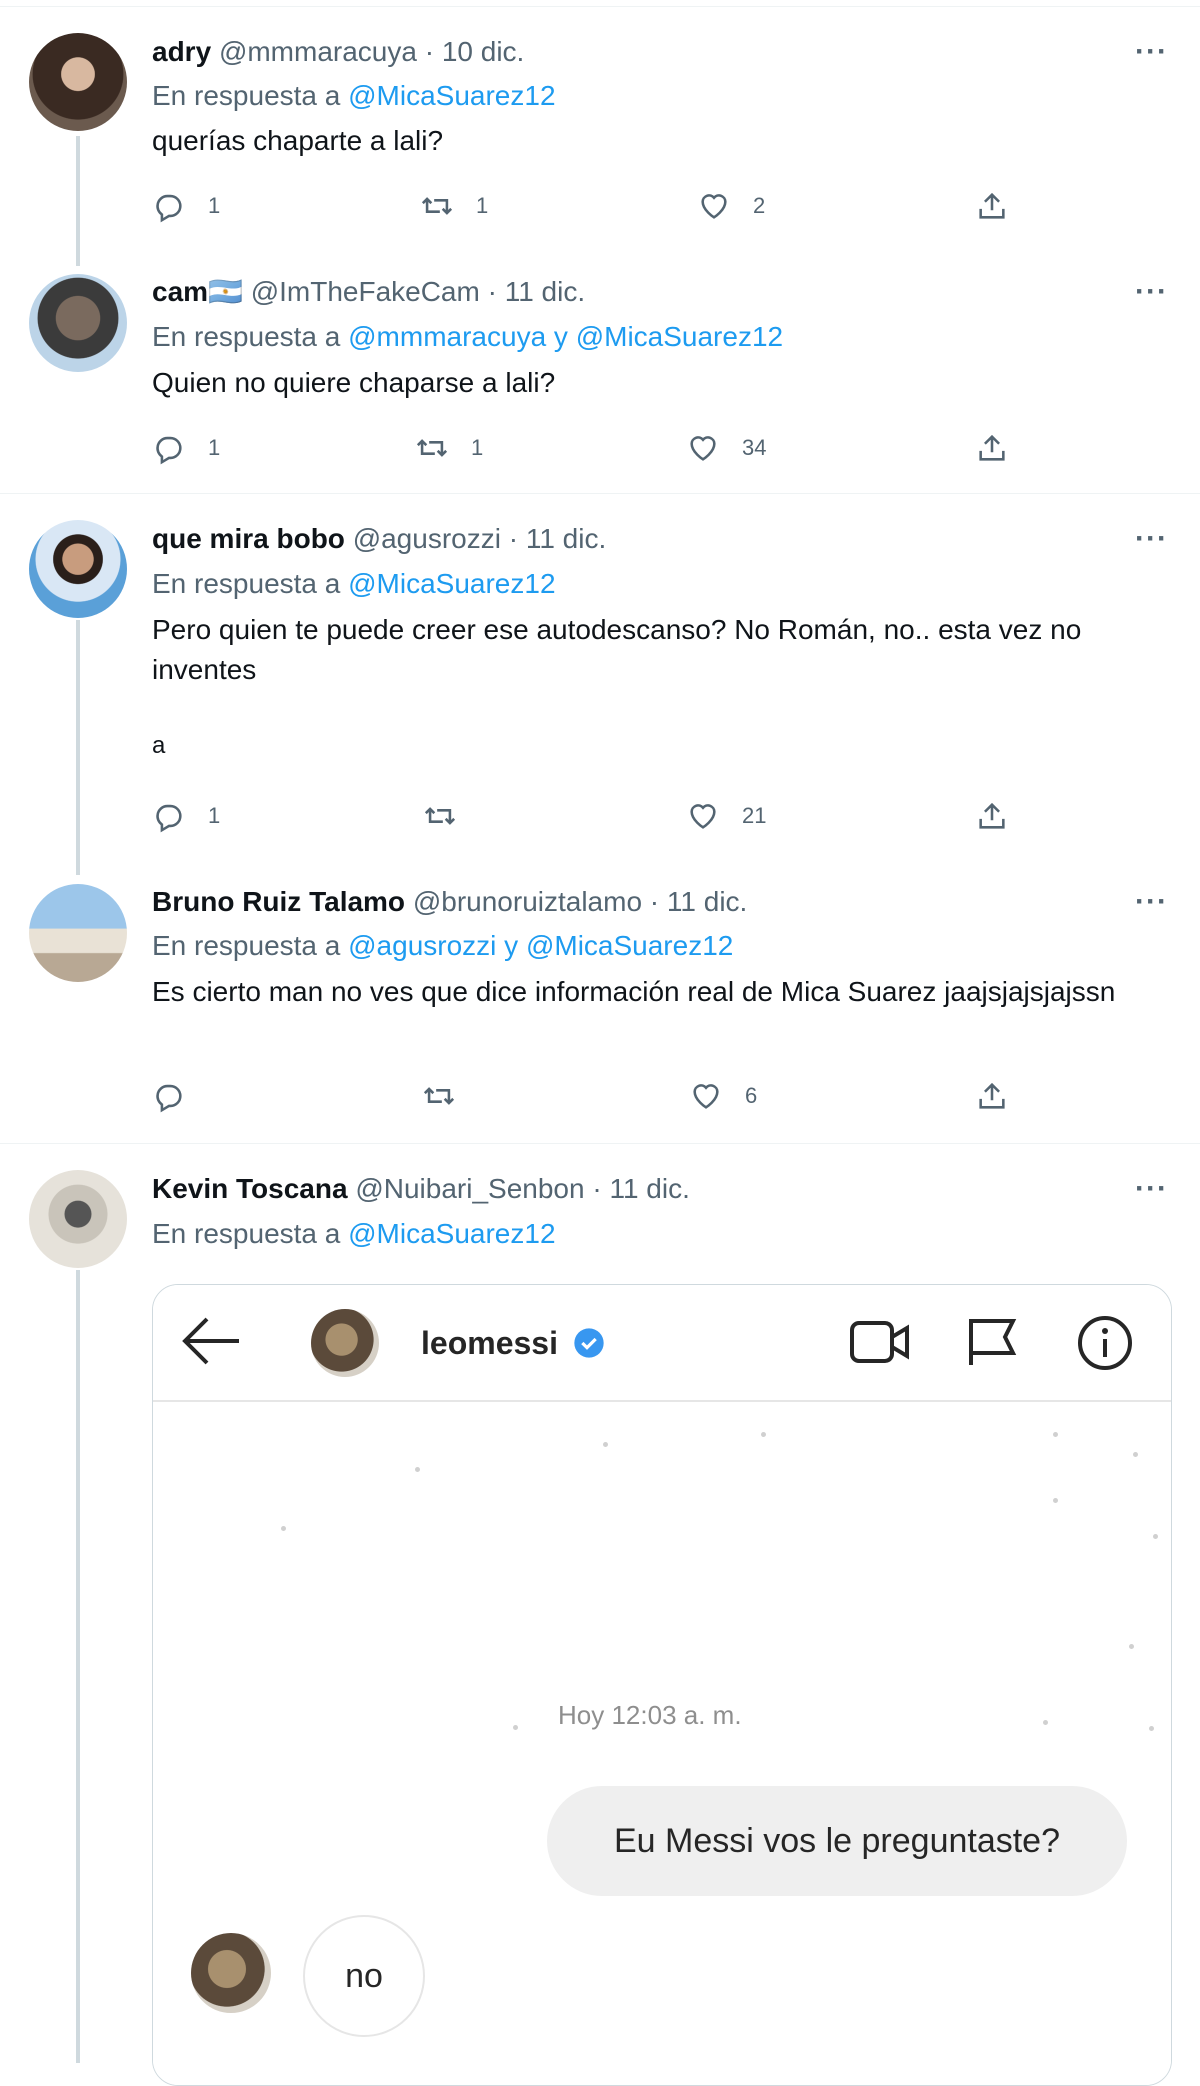  What do you see at coordinates (210, 1341) in the screenshot?
I see `back-arrow-icon` at bounding box center [210, 1341].